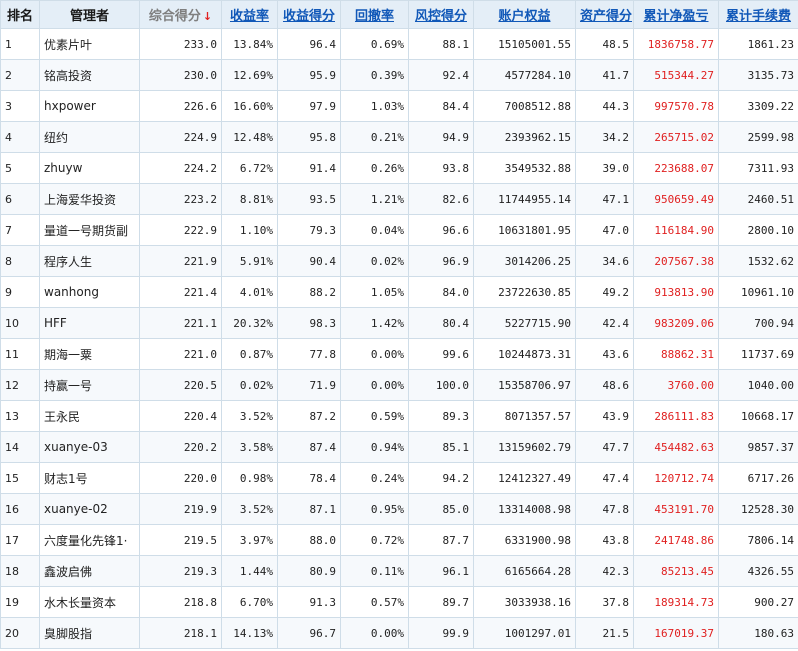 This screenshot has width=798, height=651. I want to click on cell-composite-score: 220.5, so click(180, 385).